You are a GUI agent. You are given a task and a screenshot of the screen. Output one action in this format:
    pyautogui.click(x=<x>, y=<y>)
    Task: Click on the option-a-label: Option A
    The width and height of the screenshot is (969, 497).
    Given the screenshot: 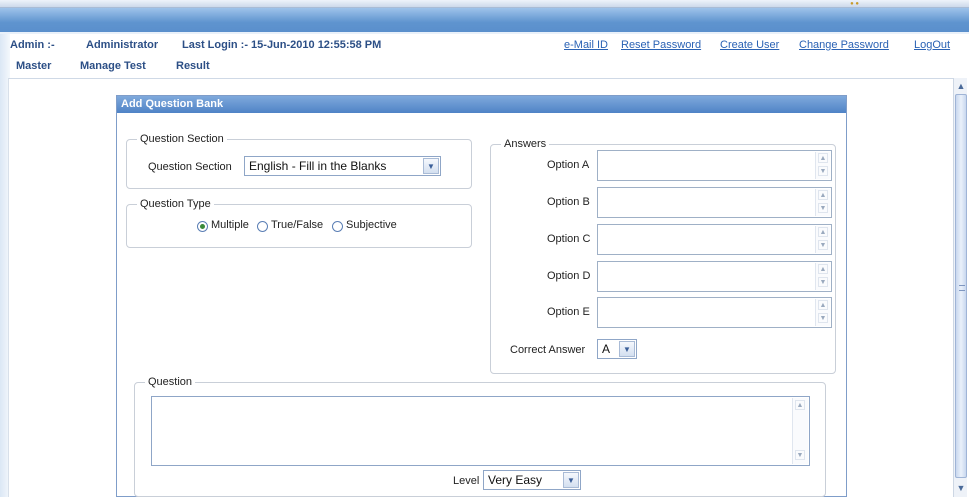 What is the action you would take?
    pyautogui.click(x=568, y=165)
    